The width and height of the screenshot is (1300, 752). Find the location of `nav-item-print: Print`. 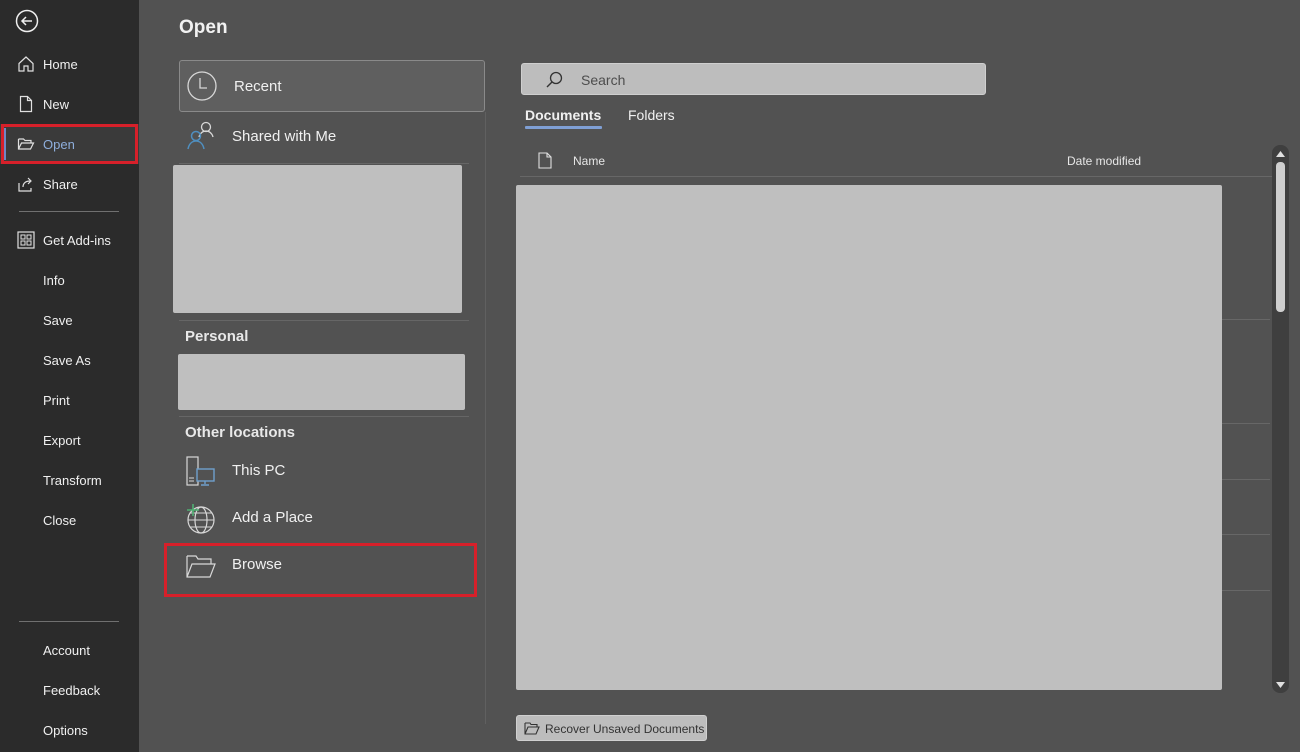

nav-item-print: Print is located at coordinates (69, 400).